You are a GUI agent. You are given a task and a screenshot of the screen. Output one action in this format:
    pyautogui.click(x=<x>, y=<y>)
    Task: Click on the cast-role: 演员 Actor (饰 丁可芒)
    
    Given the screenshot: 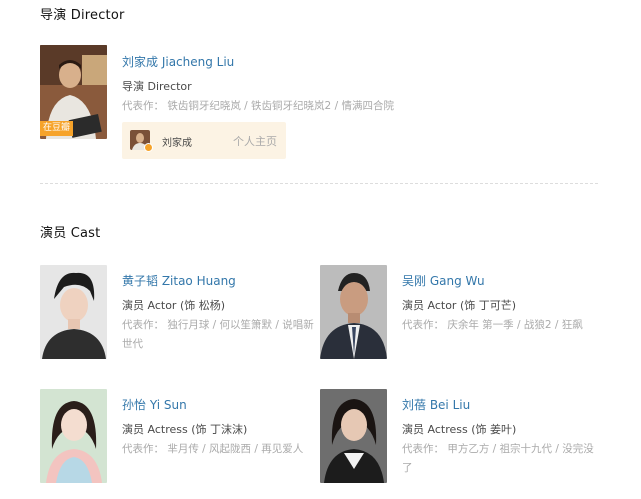 What is the action you would take?
    pyautogui.click(x=459, y=305)
    